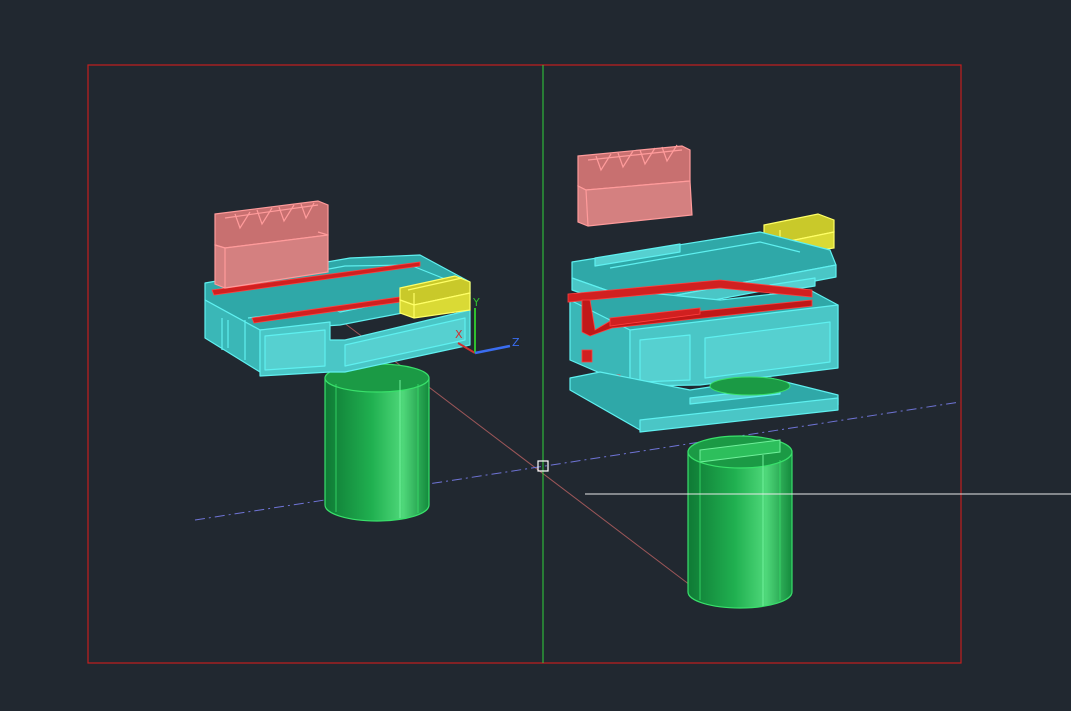 The image size is (1071, 711). What do you see at coordinates (271, 244) in the screenshot?
I see `large-connector` at bounding box center [271, 244].